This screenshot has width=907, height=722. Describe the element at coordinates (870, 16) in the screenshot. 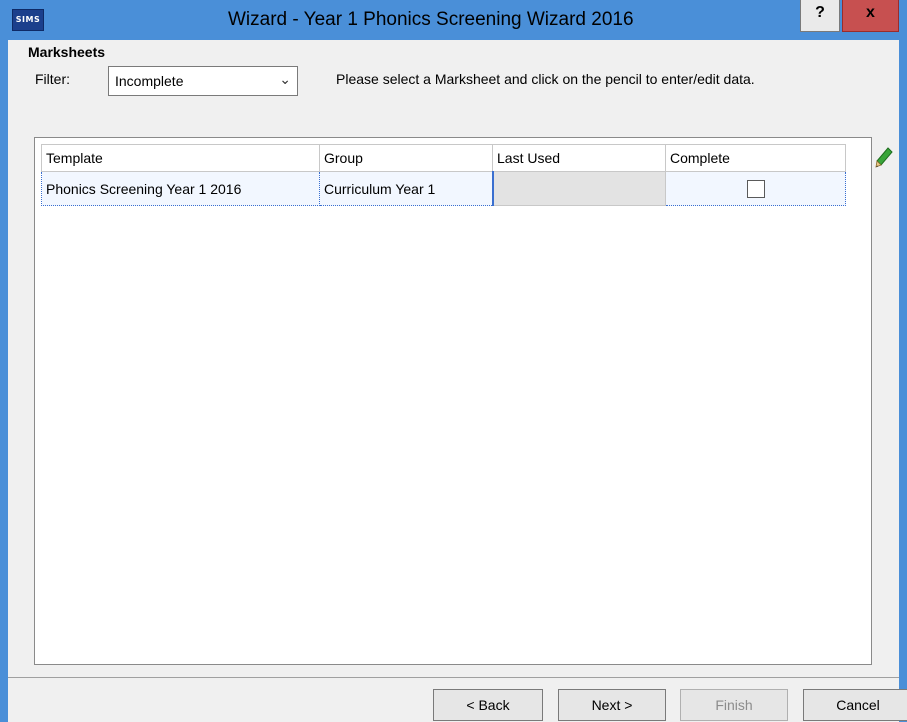

I see `close-button: x` at that location.